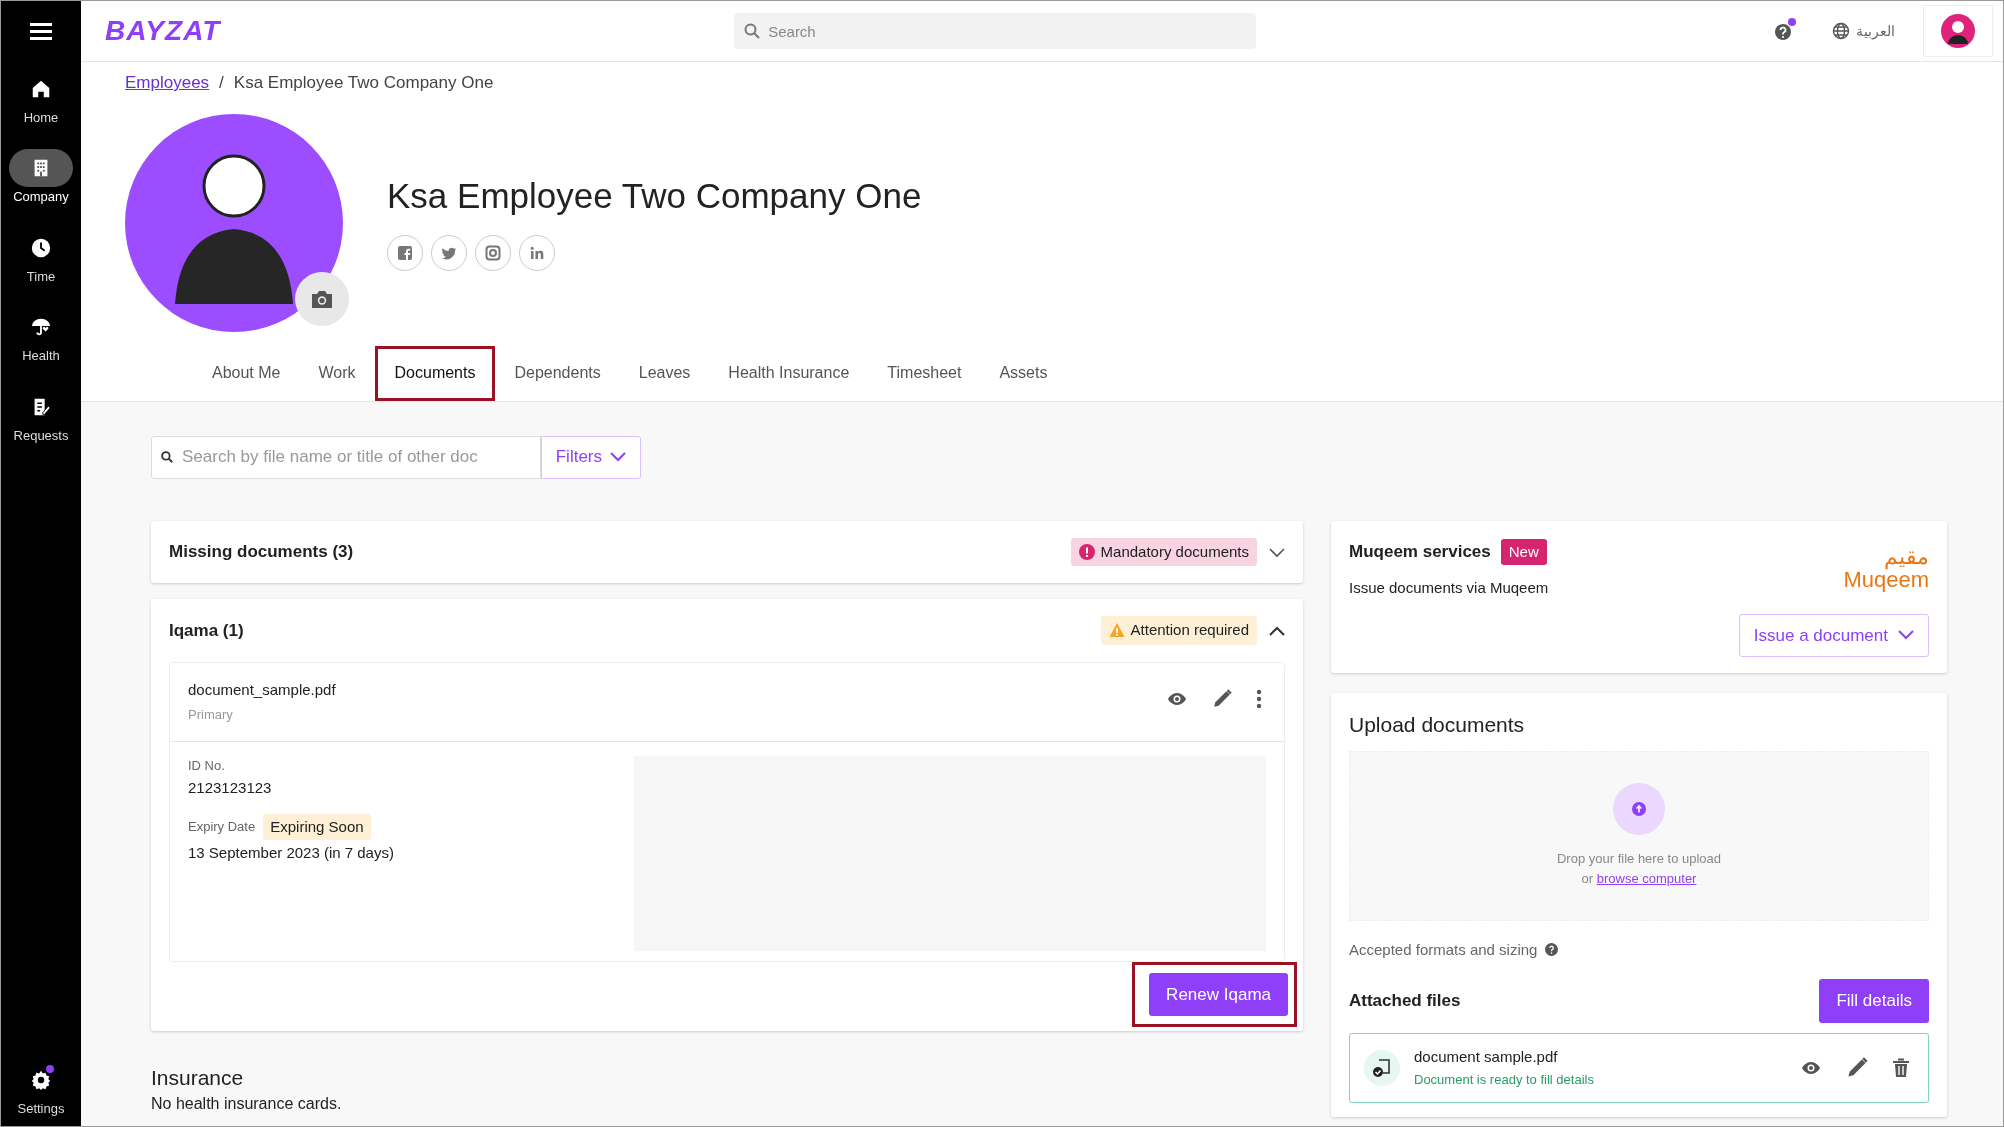 The height and width of the screenshot is (1127, 2004). What do you see at coordinates (1587, 878) in the screenshot?
I see `drop-hint: or` at bounding box center [1587, 878].